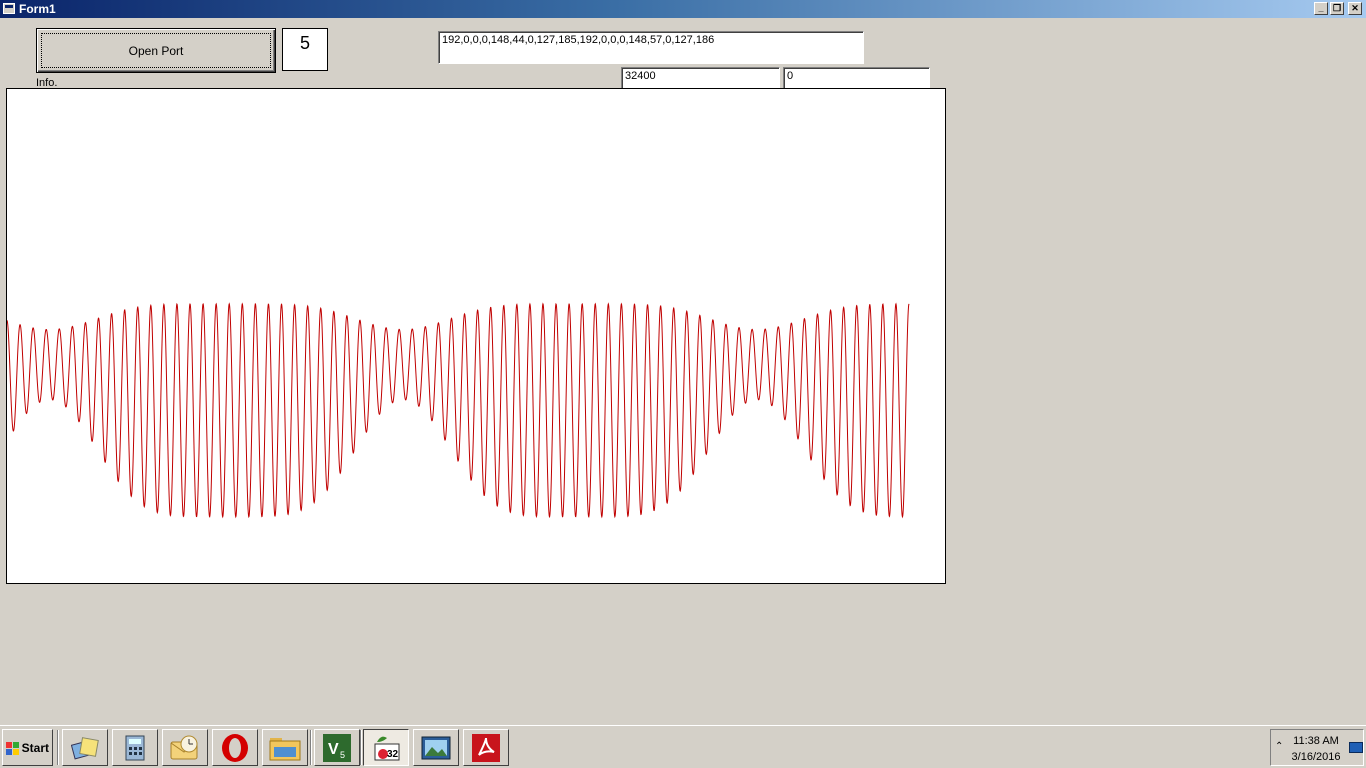  I want to click on close-button: ✕, so click(1355, 8).